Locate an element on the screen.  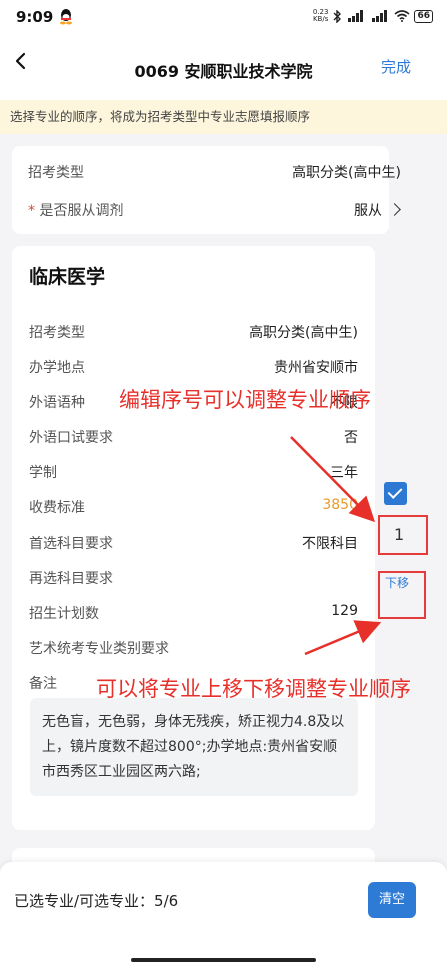
annotation-edit-order: 编辑序号可以调整专业顺序 is located at coordinates (245, 400).